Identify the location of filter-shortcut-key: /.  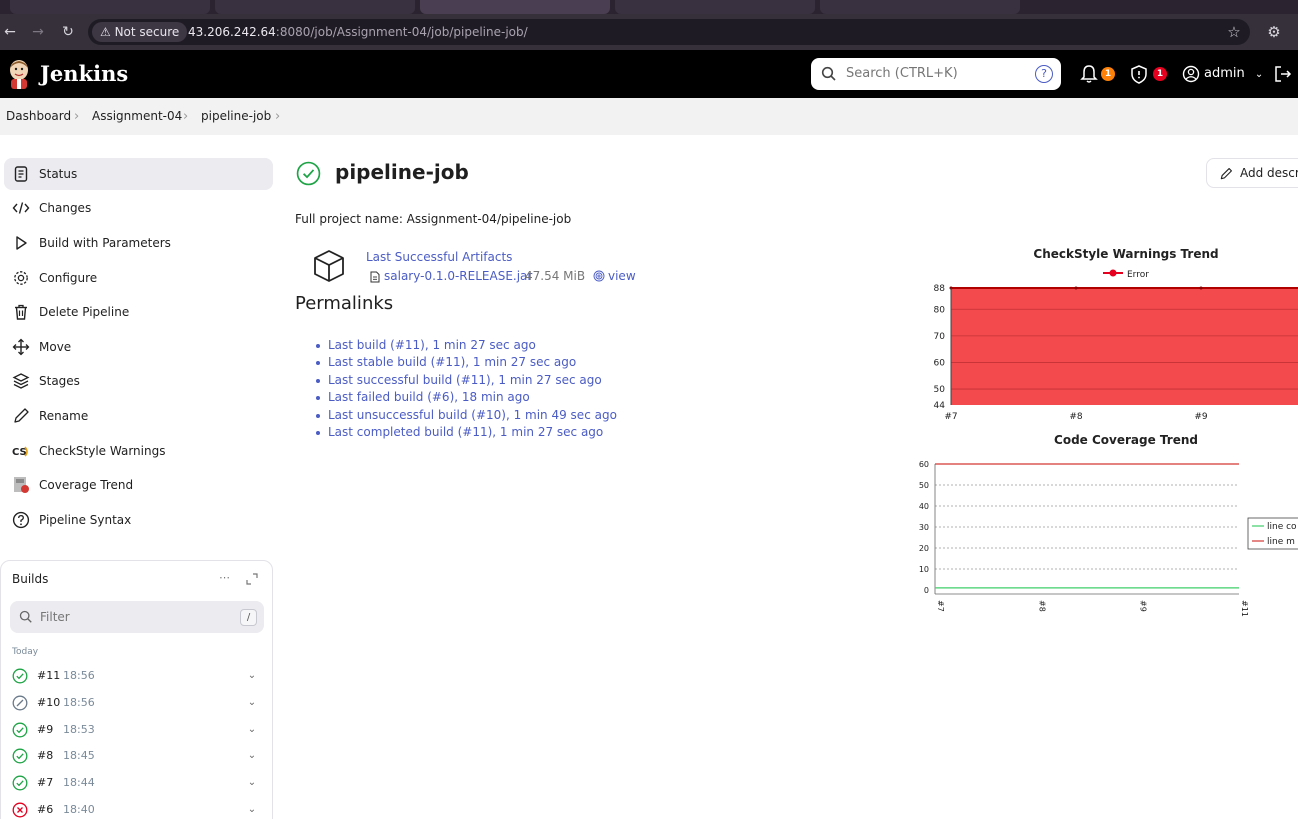
(248, 617).